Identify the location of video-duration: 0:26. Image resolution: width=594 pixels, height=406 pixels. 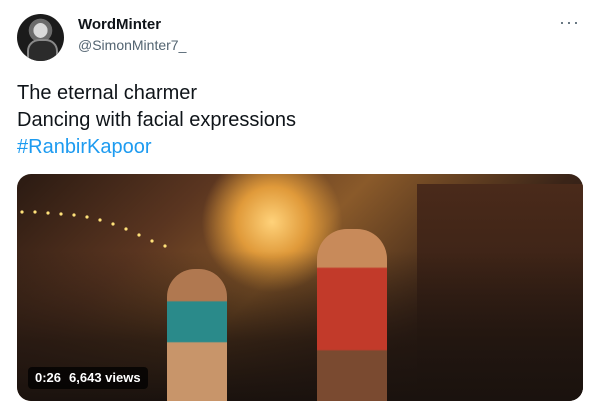
(48, 377).